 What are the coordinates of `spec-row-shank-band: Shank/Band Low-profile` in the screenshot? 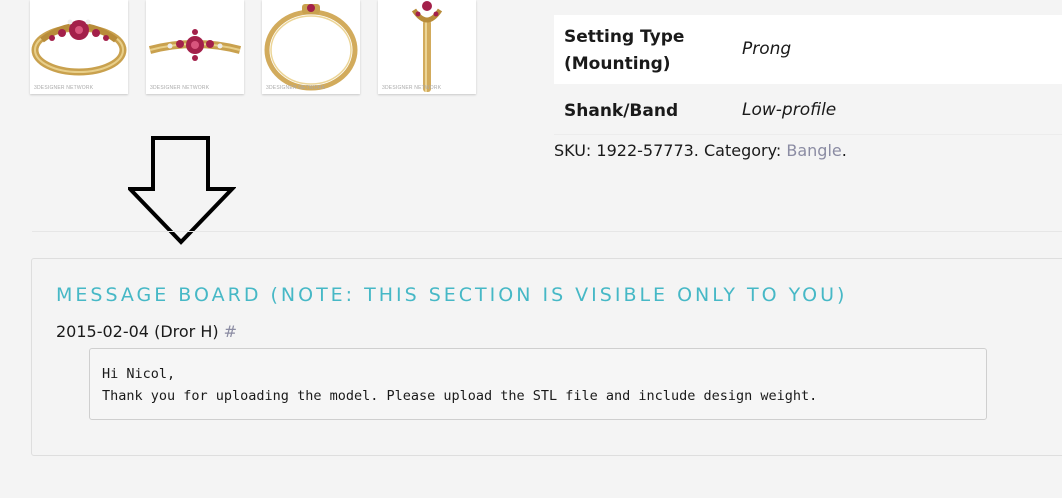 It's located at (808, 111).